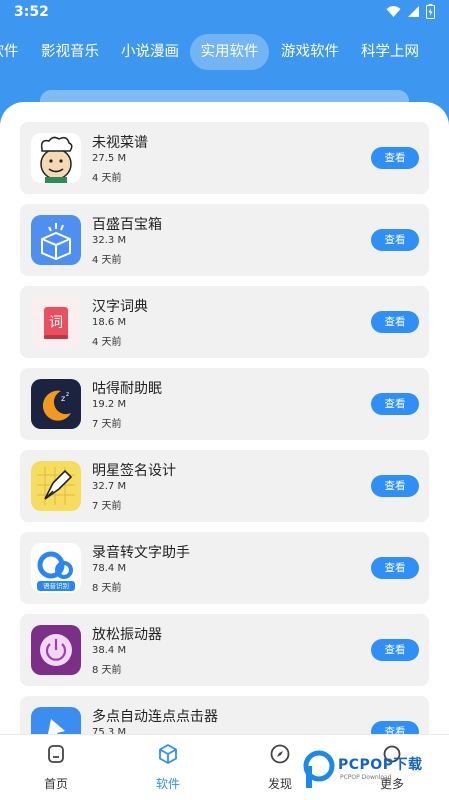  I want to click on app-size: 18.6 M, so click(109, 322).